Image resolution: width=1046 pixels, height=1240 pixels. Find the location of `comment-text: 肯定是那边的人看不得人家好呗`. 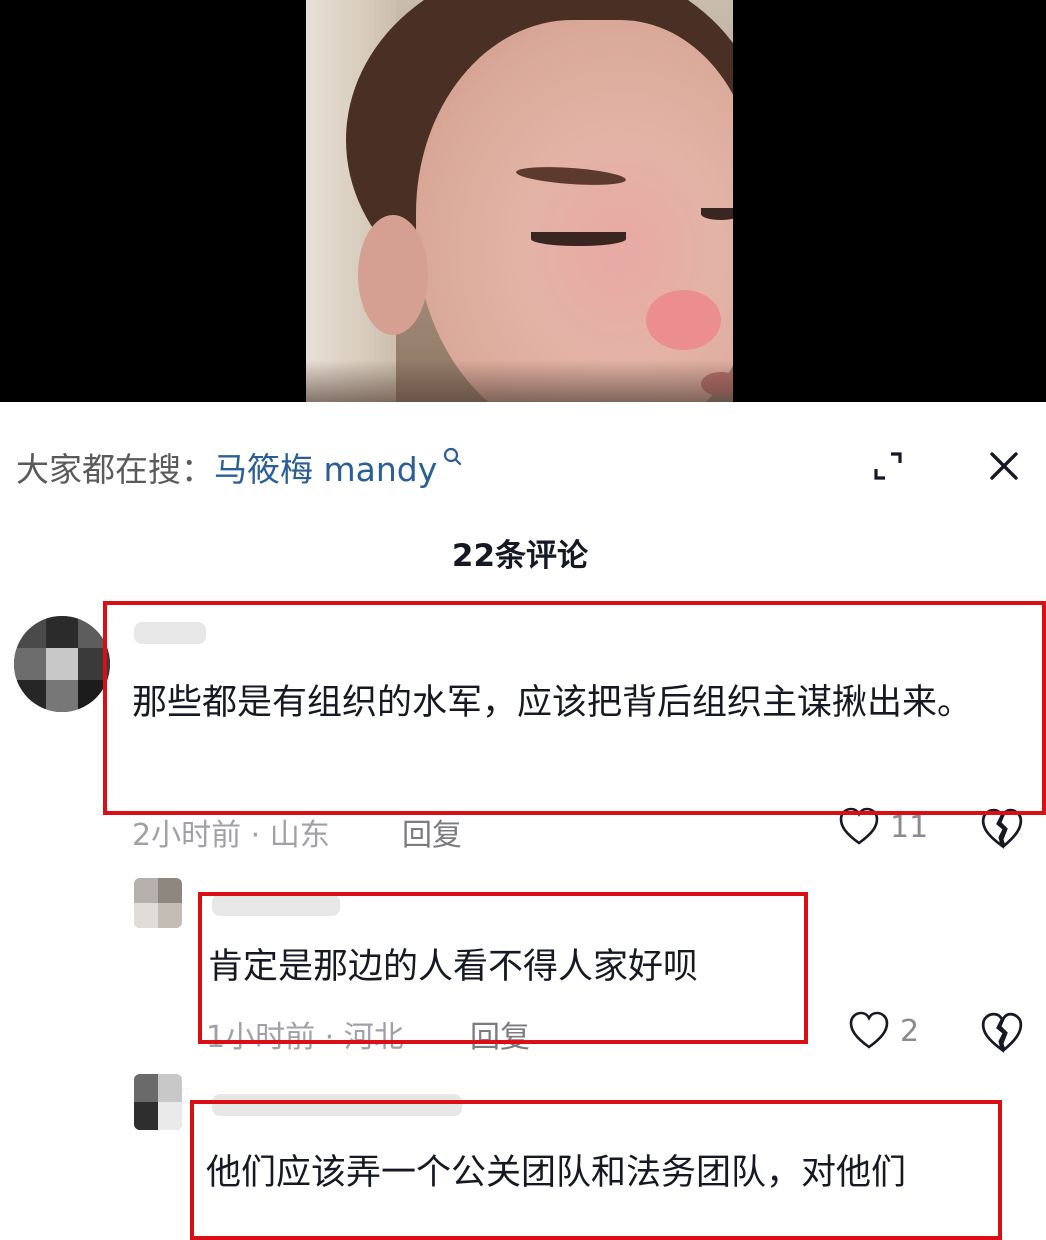

comment-text: 肯定是那边的人看不得人家好呗 is located at coordinates (453, 967).